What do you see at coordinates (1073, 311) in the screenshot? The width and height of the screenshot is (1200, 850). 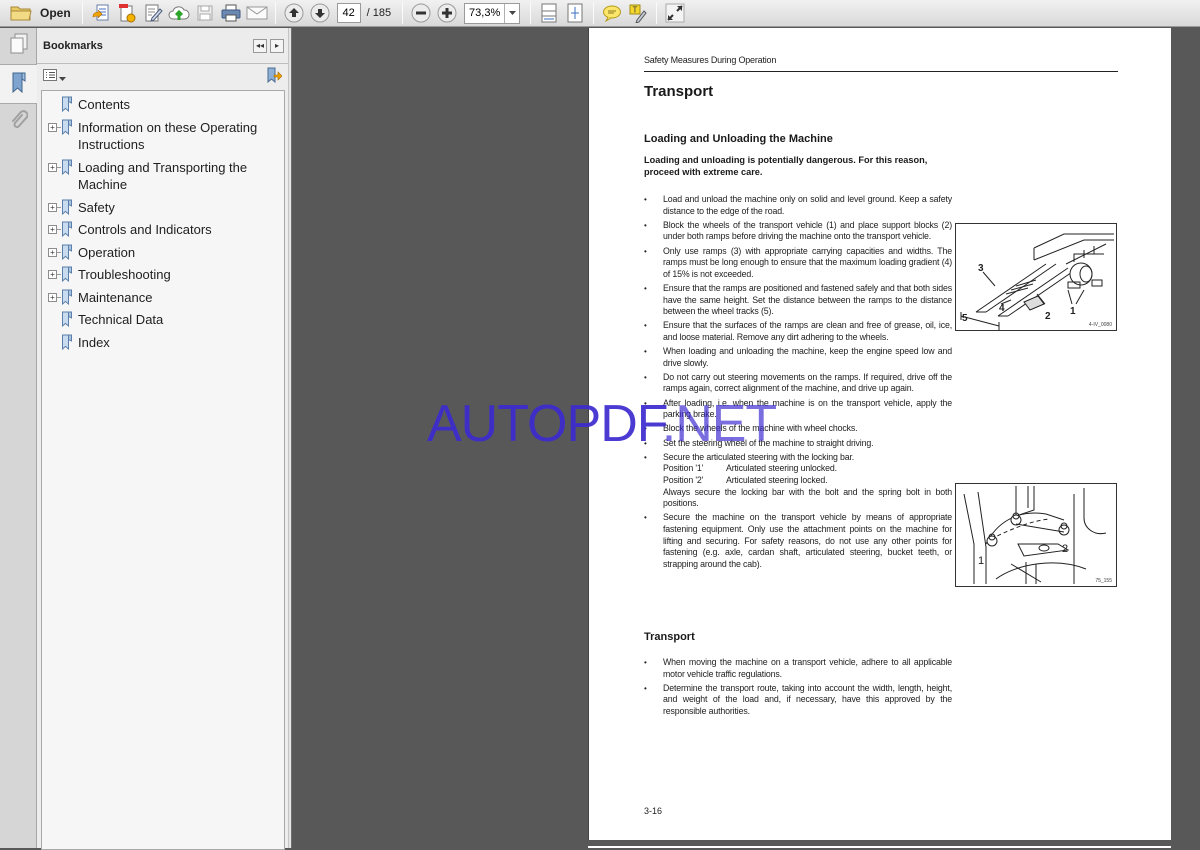 I see `figure-callout: 1` at bounding box center [1073, 311].